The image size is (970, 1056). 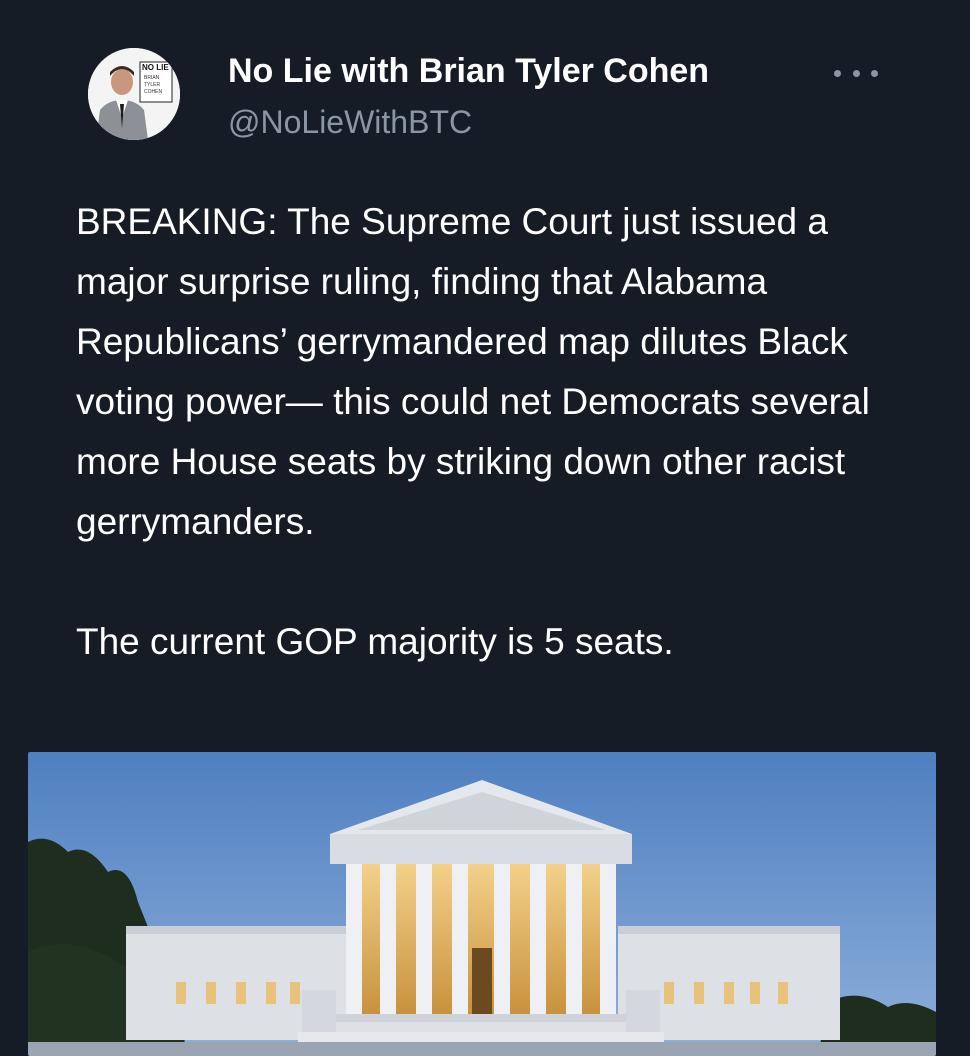 What do you see at coordinates (155, 67) in the screenshot?
I see `svg-text: NO LIE` at bounding box center [155, 67].